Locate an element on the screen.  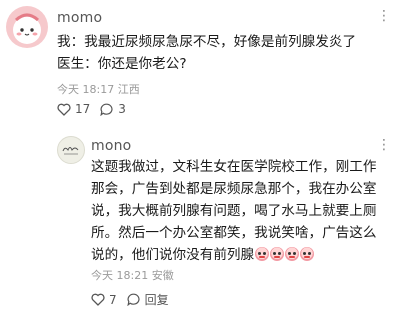
reply-line: 说的，他们说你没有前列腺 is located at coordinates (173, 255).